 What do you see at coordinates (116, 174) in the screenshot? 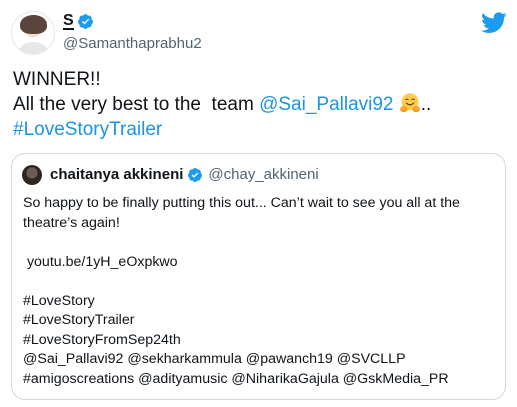
I see `quoted-author-name: chaitanya akkineni` at bounding box center [116, 174].